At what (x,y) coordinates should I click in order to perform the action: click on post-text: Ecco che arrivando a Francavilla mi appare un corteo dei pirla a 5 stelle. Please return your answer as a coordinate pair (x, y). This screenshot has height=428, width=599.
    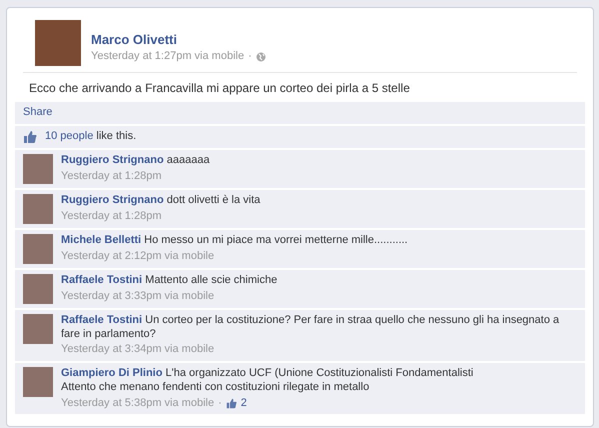
    Looking at the image, I should click on (219, 88).